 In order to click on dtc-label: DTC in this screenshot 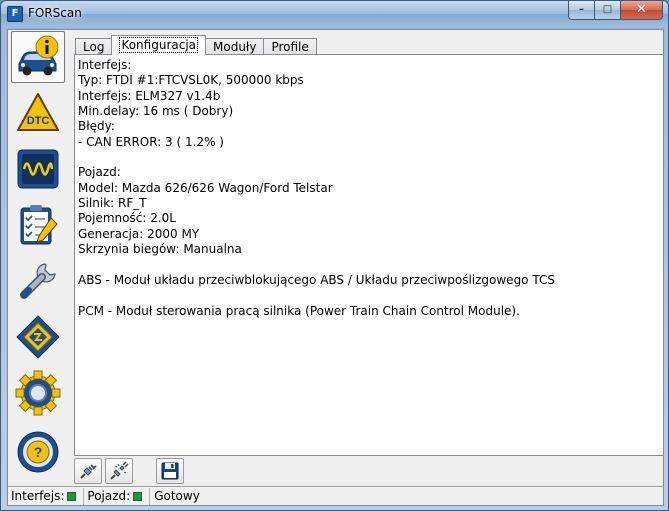, I will do `click(38, 121)`.